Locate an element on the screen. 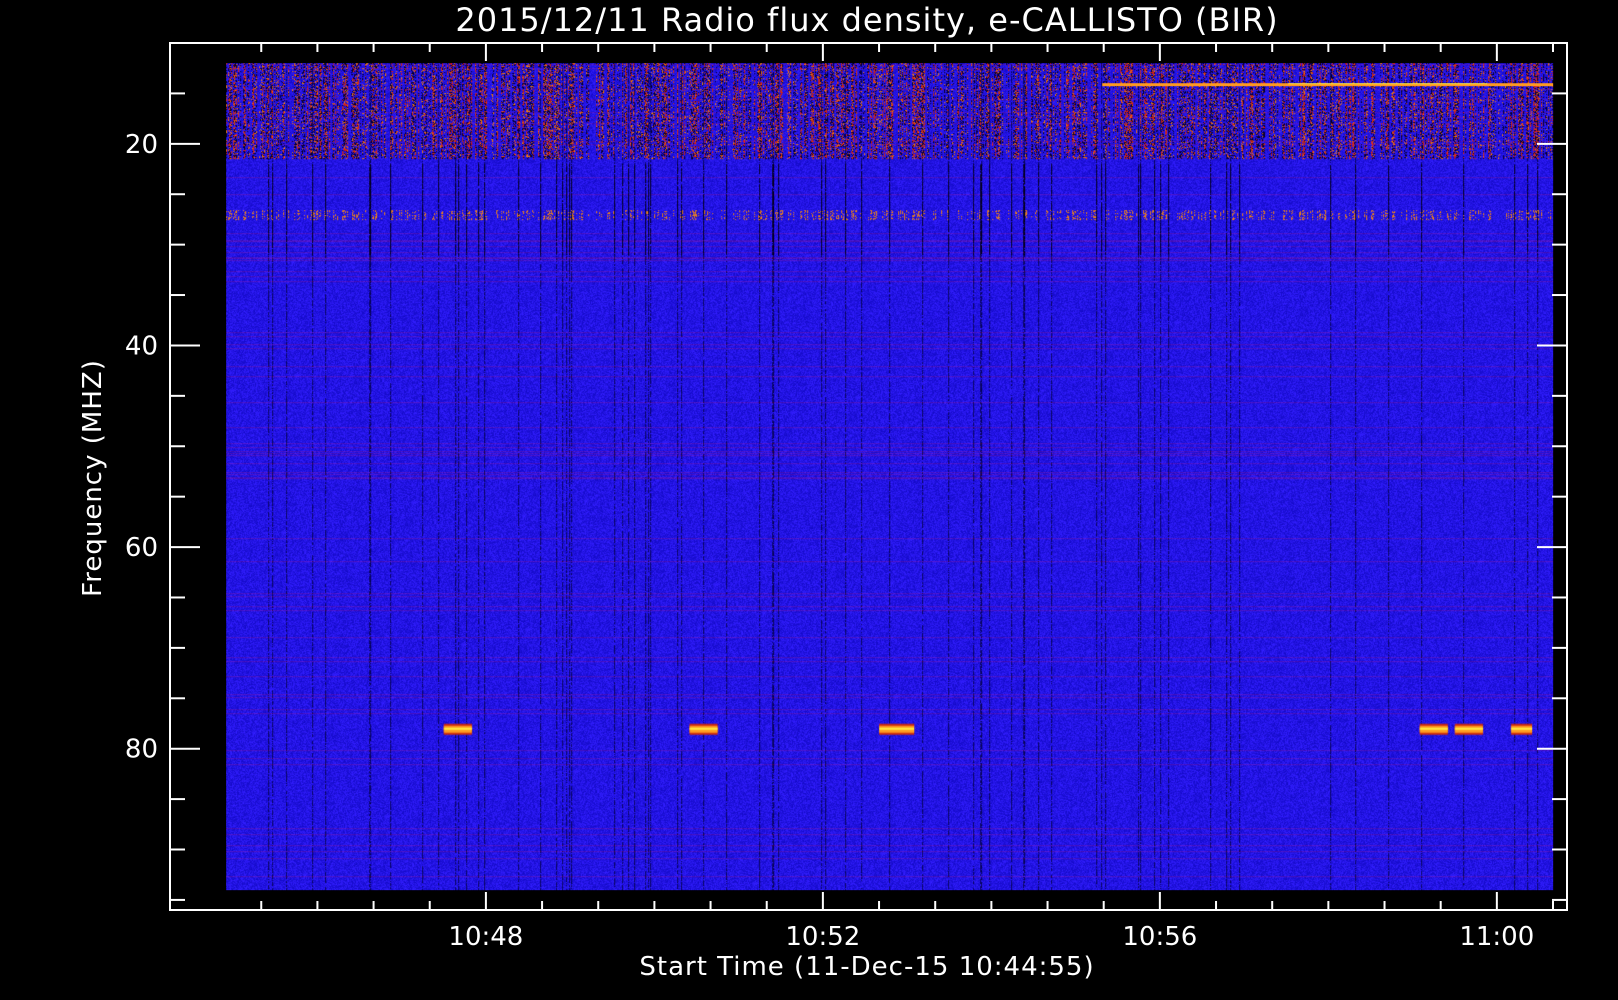 Image resolution: width=1618 pixels, height=1000 pixels. y-tick-label: 80 is located at coordinates (141, 750).